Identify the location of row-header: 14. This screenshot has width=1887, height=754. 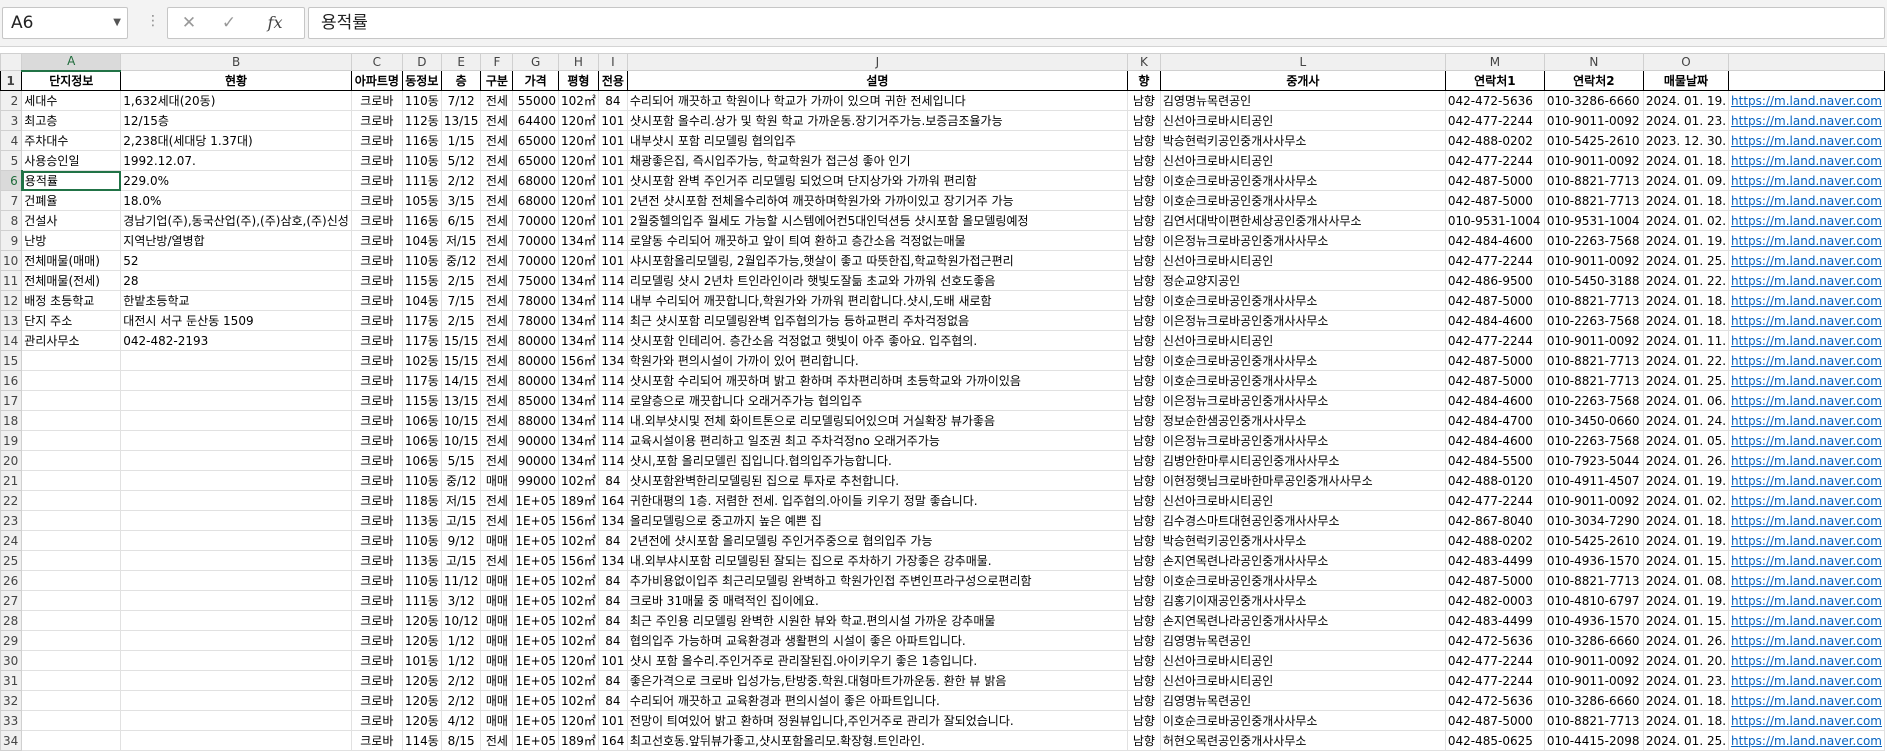
(11, 340).